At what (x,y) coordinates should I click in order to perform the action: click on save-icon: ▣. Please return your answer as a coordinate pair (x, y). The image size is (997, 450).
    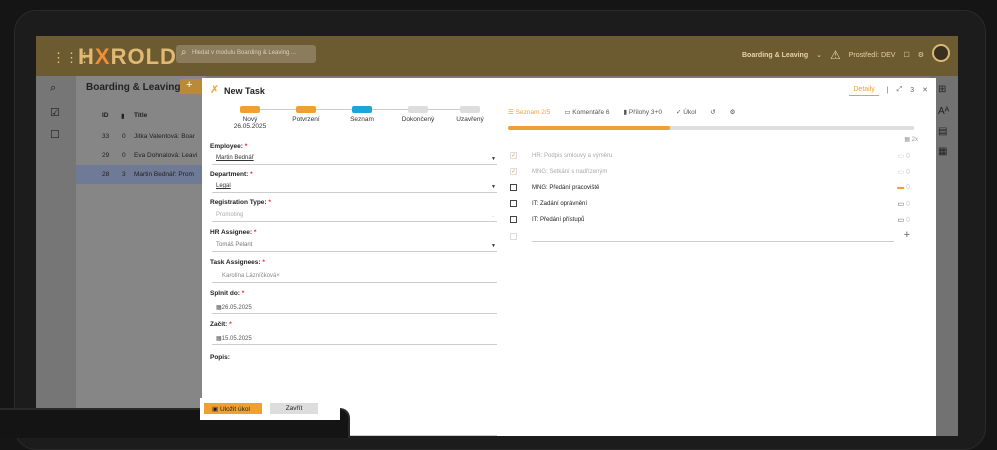
    Looking at the image, I should click on (216, 409).